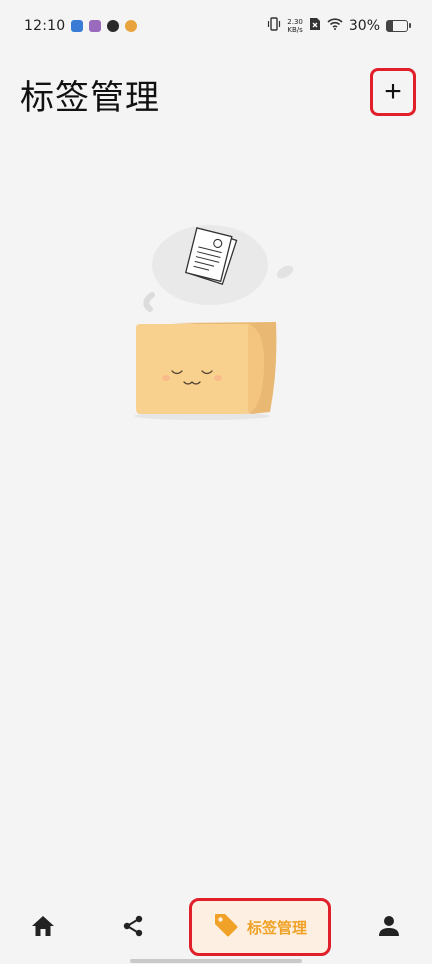 The width and height of the screenshot is (432, 964). What do you see at coordinates (131, 26) in the screenshot?
I see `weibo-notification-icon` at bounding box center [131, 26].